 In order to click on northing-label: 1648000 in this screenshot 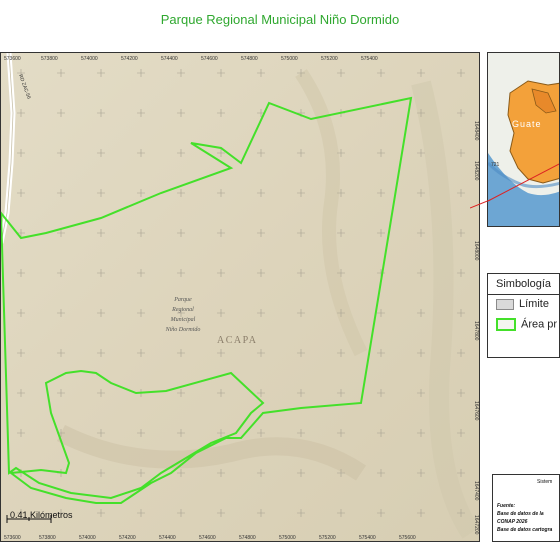, I will do `click(476, 251)`.